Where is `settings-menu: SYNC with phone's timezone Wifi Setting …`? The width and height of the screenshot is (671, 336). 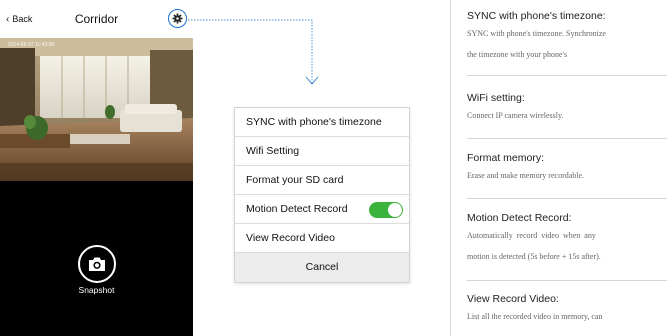
settings-menu: SYNC with phone's timezone Wifi Setting … is located at coordinates (322, 195).